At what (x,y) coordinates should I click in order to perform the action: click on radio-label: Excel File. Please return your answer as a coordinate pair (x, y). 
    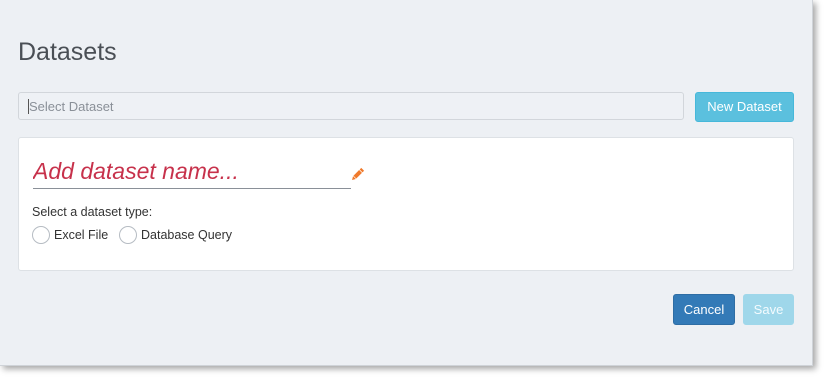
    Looking at the image, I should click on (81, 235).